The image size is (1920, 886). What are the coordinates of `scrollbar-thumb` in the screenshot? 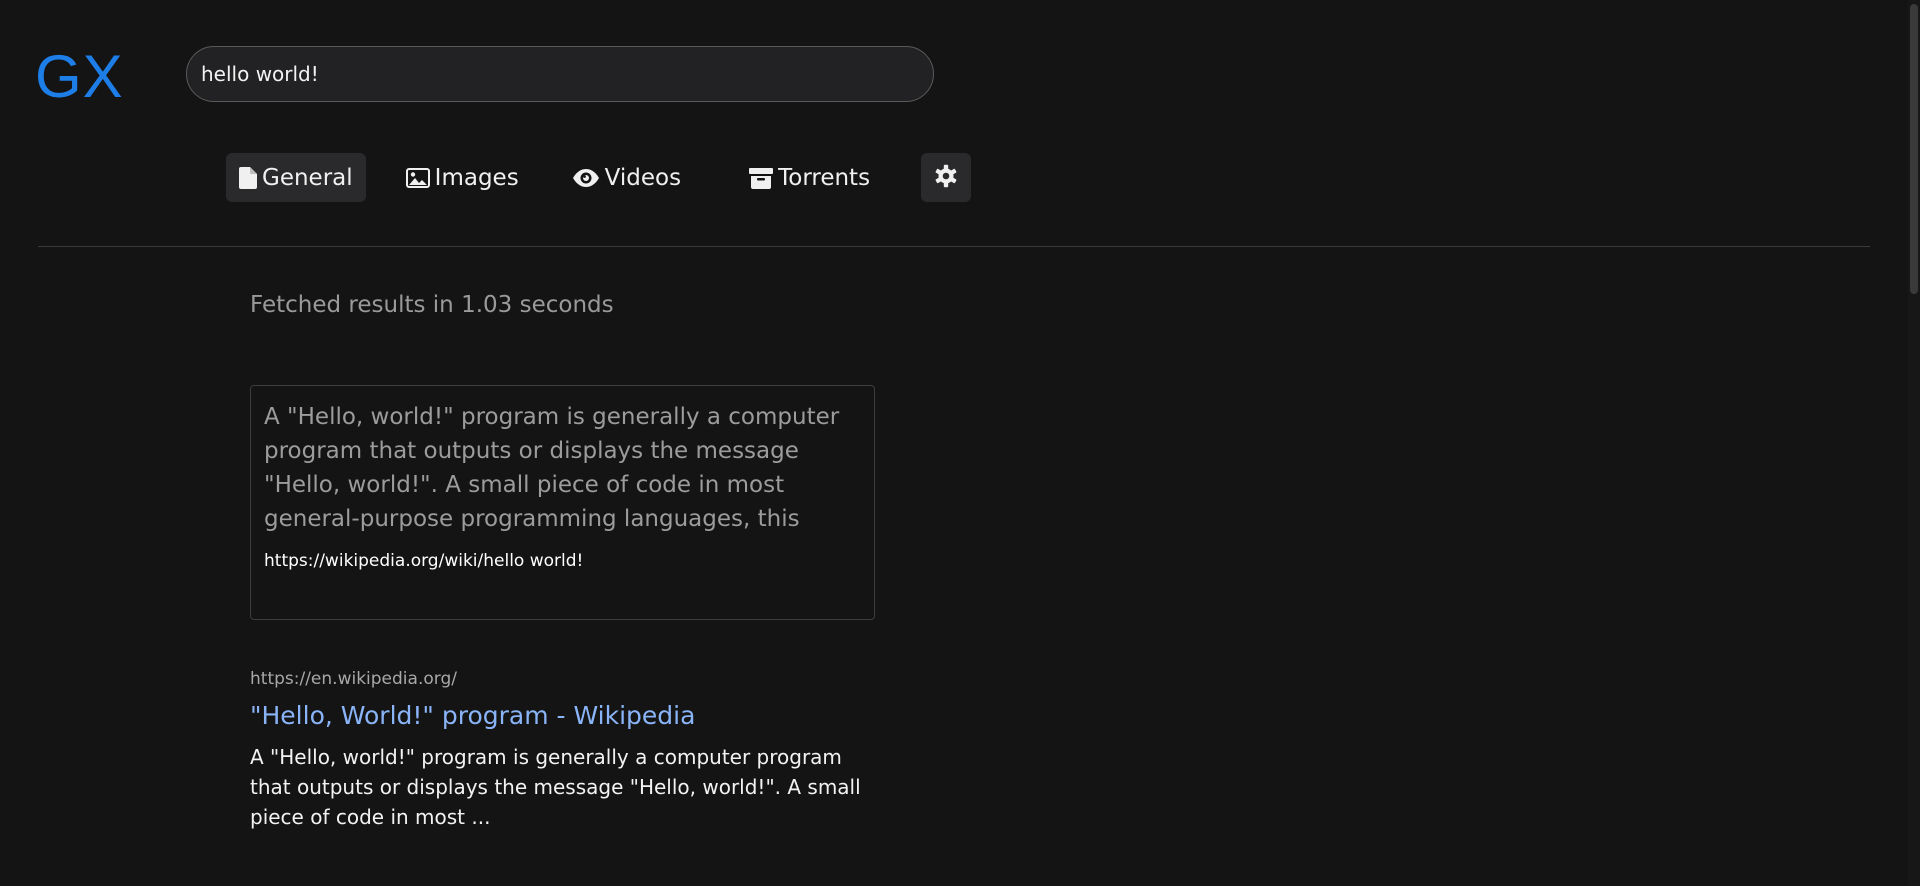 It's located at (1914, 149).